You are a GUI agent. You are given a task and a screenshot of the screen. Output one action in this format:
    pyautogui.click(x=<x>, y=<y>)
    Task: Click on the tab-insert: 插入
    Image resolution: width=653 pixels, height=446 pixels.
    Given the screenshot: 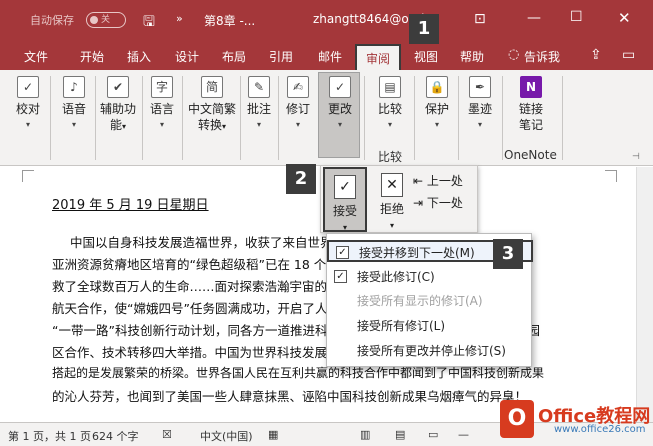 What is the action you would take?
    pyautogui.click(x=139, y=56)
    